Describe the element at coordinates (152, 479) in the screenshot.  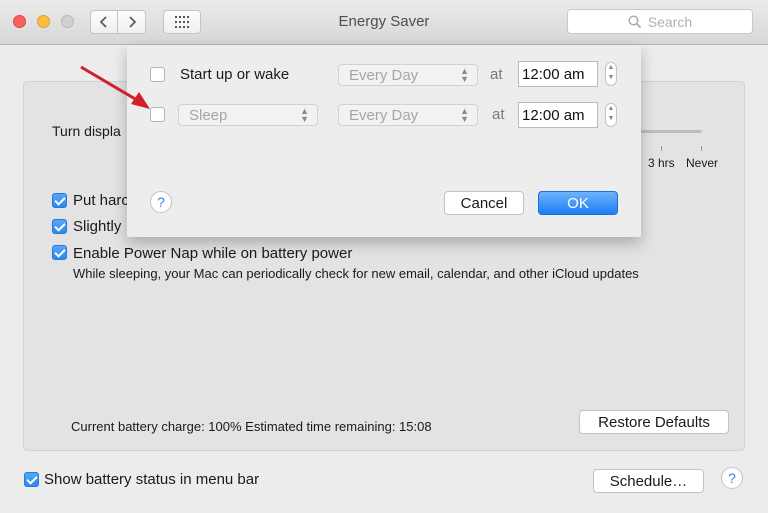
I see `show-battery-status-label: Show battery status in menu bar` at that location.